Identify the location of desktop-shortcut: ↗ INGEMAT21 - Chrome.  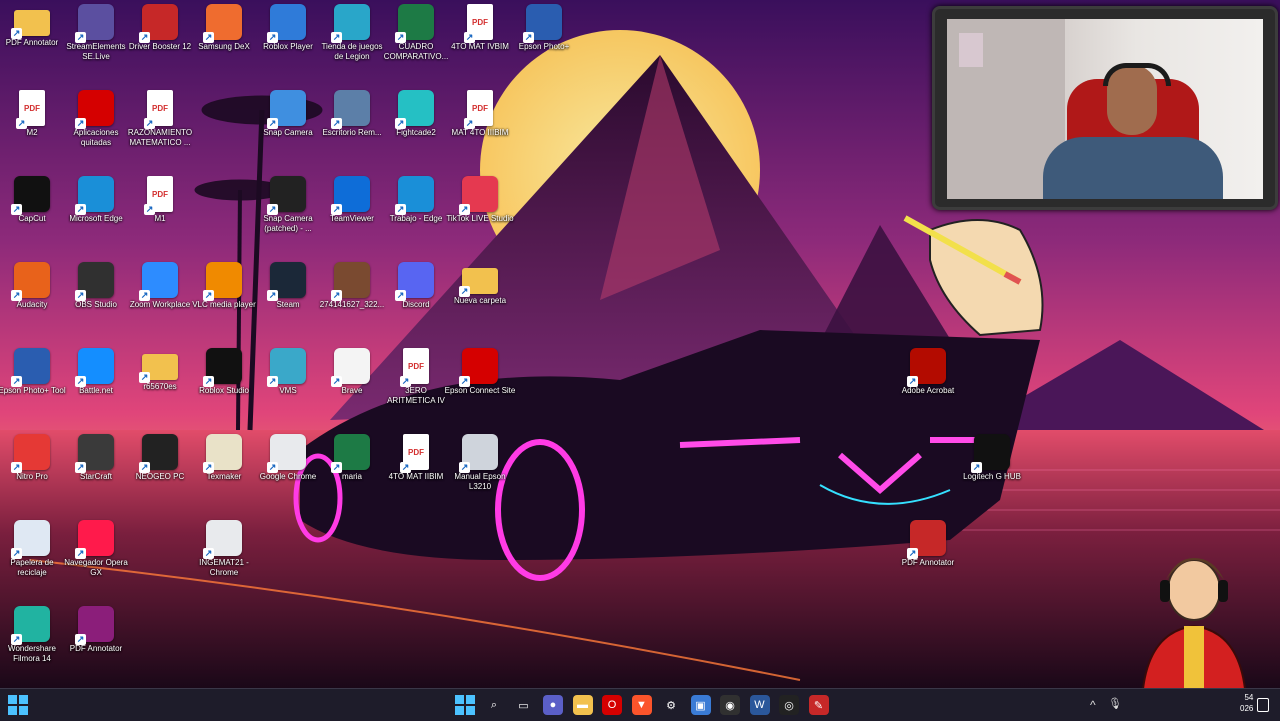
(224, 548).